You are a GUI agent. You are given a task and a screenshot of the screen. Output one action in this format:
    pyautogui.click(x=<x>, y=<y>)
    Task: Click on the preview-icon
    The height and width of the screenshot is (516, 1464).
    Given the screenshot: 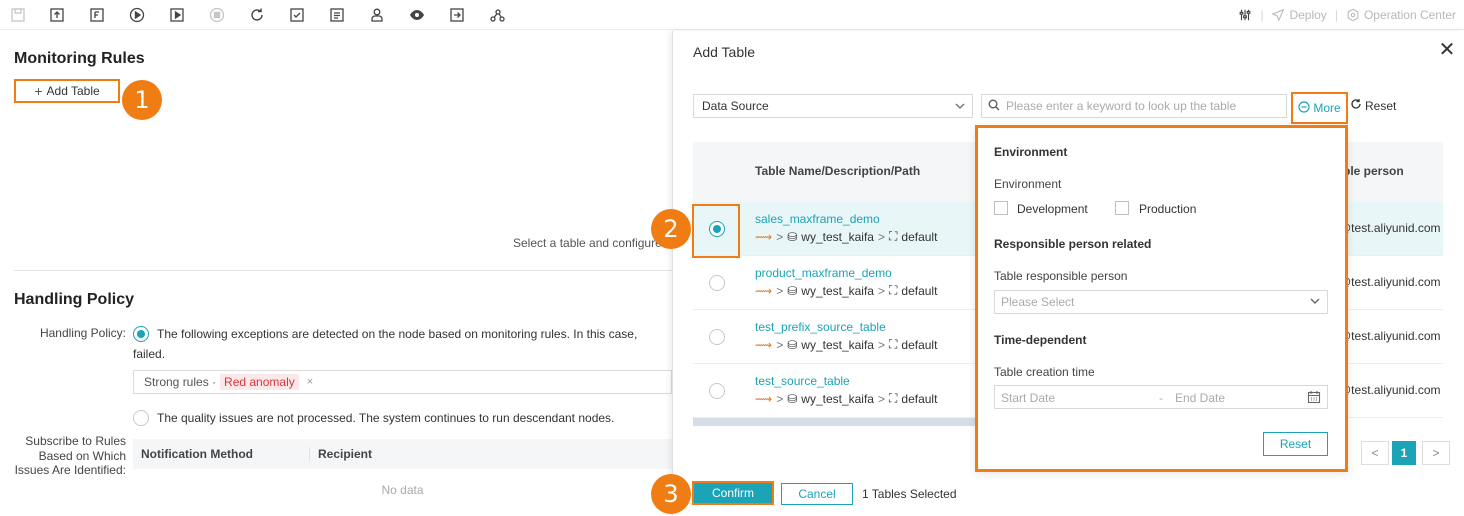 What is the action you would take?
    pyautogui.click(x=417, y=15)
    